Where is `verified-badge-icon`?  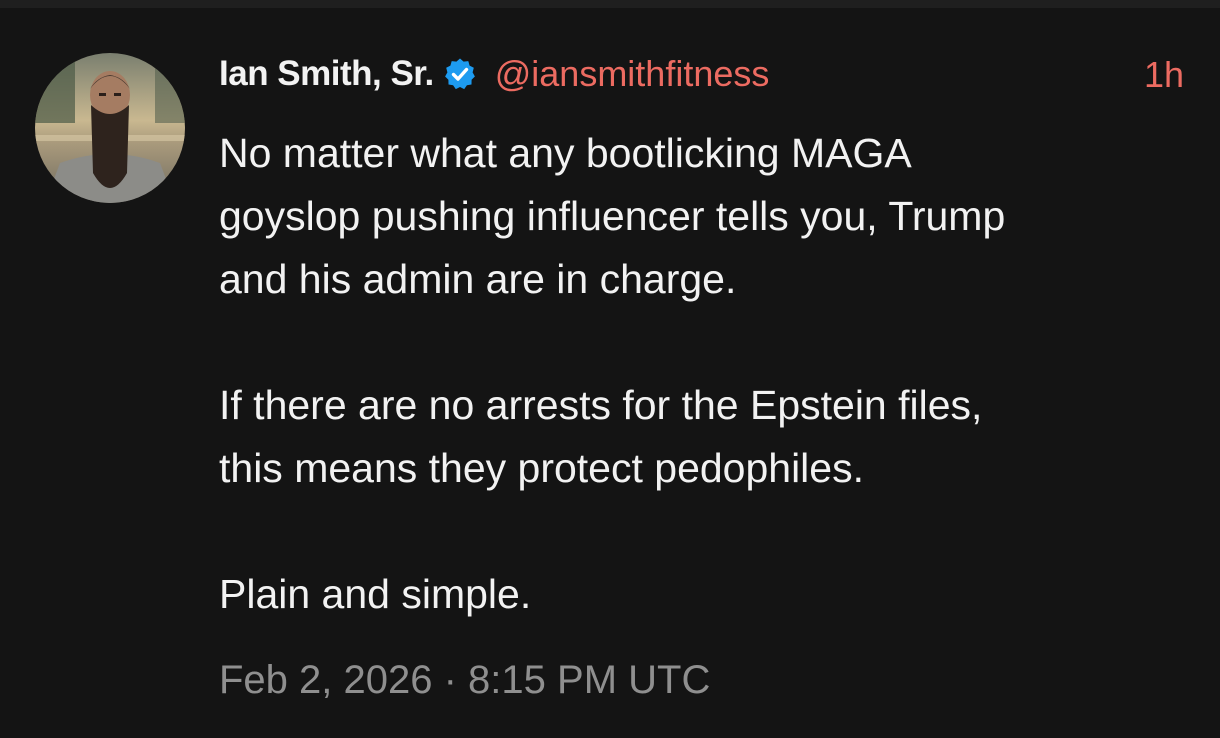 verified-badge-icon is located at coordinates (460, 74).